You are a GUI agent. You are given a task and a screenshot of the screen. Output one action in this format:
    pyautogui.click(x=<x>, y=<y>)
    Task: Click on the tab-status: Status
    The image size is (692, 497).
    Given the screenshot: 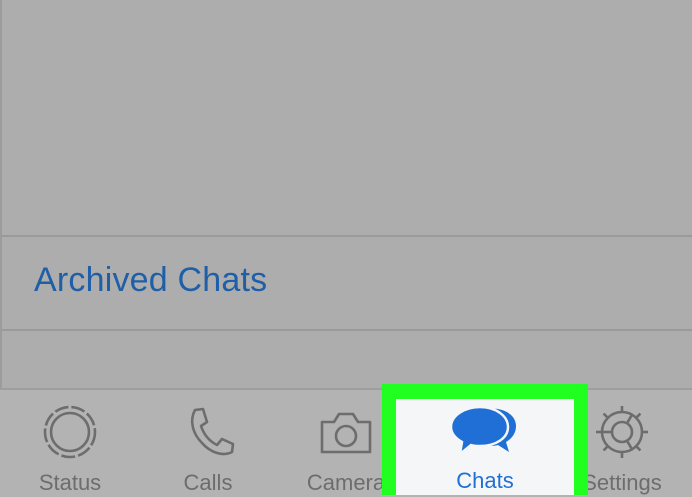 What is the action you would take?
    pyautogui.click(x=70, y=443)
    